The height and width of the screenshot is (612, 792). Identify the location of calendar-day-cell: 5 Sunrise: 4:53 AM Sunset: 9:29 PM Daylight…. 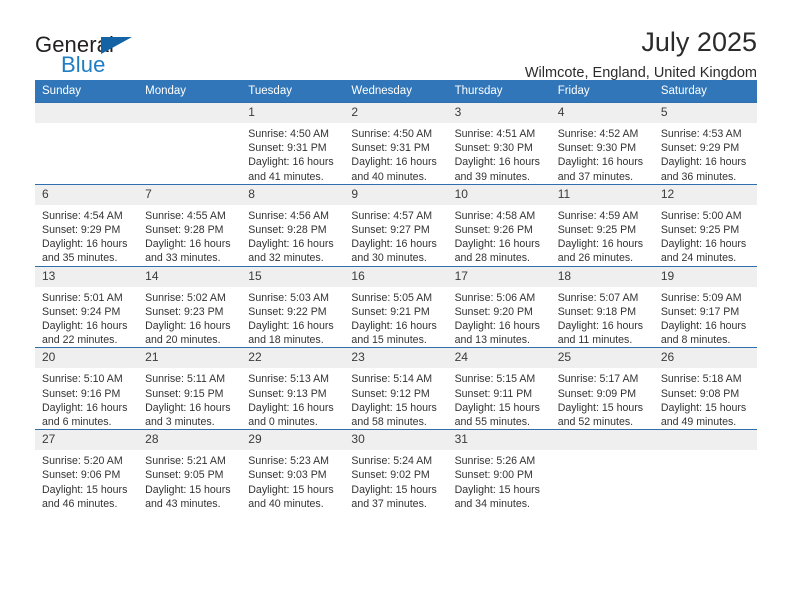
(705, 143).